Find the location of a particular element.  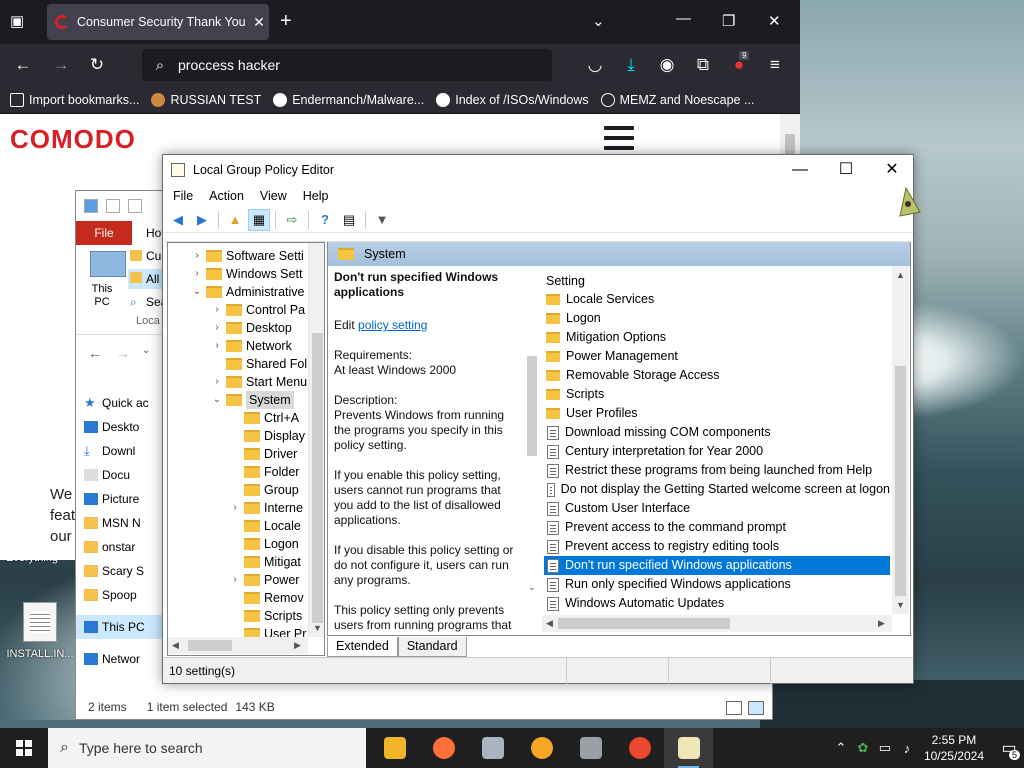

tree-node: › Software Setti is located at coordinates (247, 256).